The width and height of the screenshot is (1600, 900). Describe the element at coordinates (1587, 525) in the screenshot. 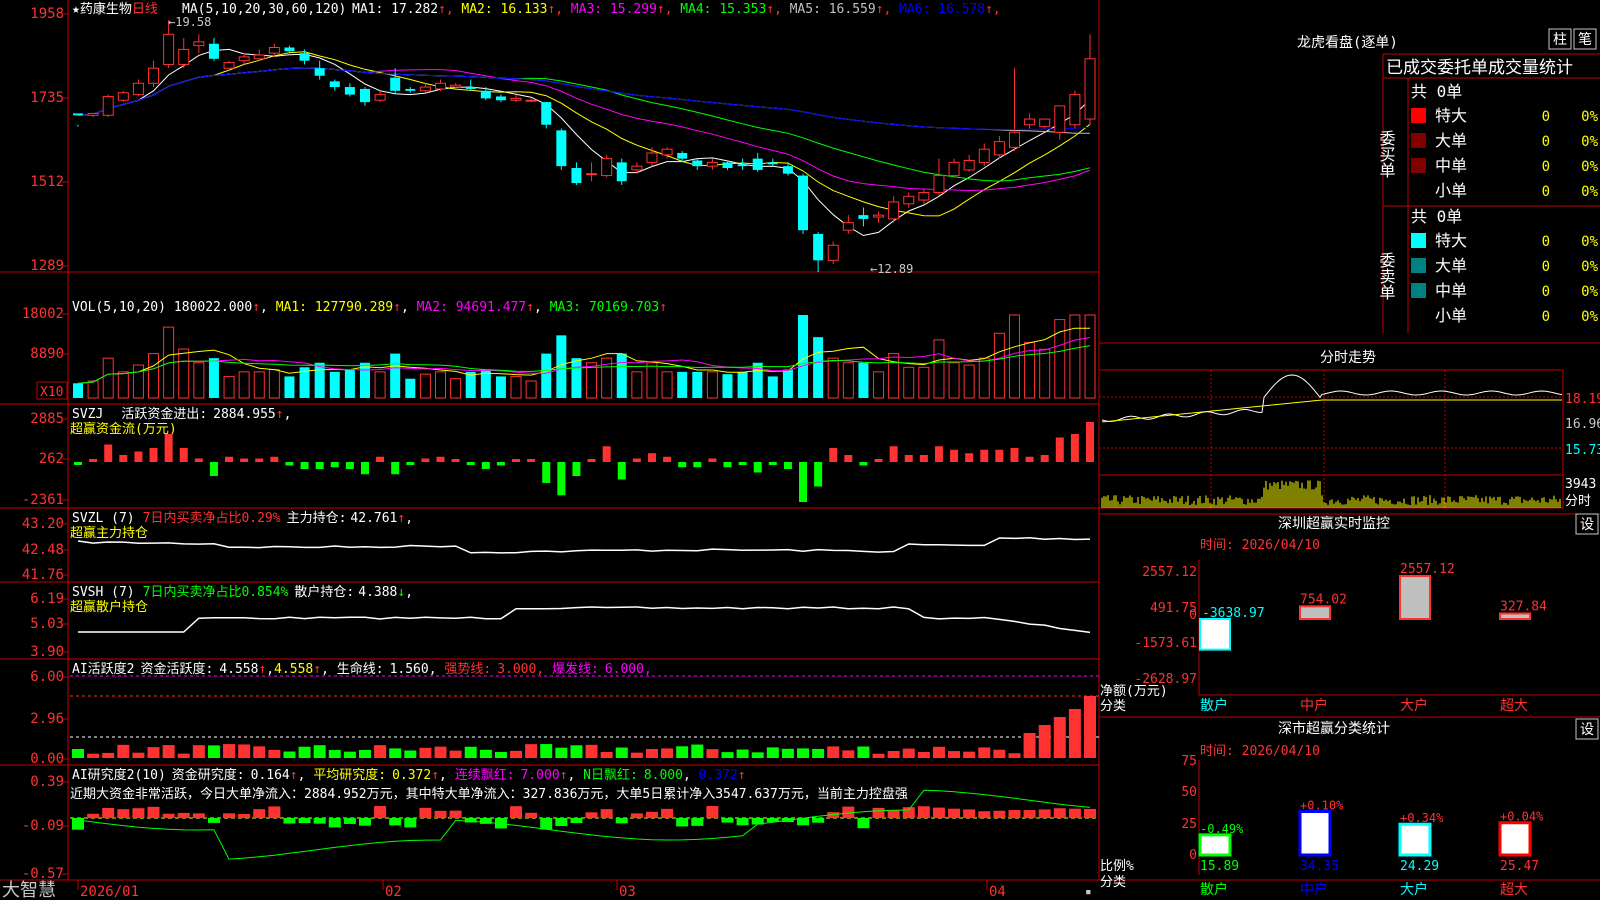

I see `sz-monitor-settings-label: 设` at that location.